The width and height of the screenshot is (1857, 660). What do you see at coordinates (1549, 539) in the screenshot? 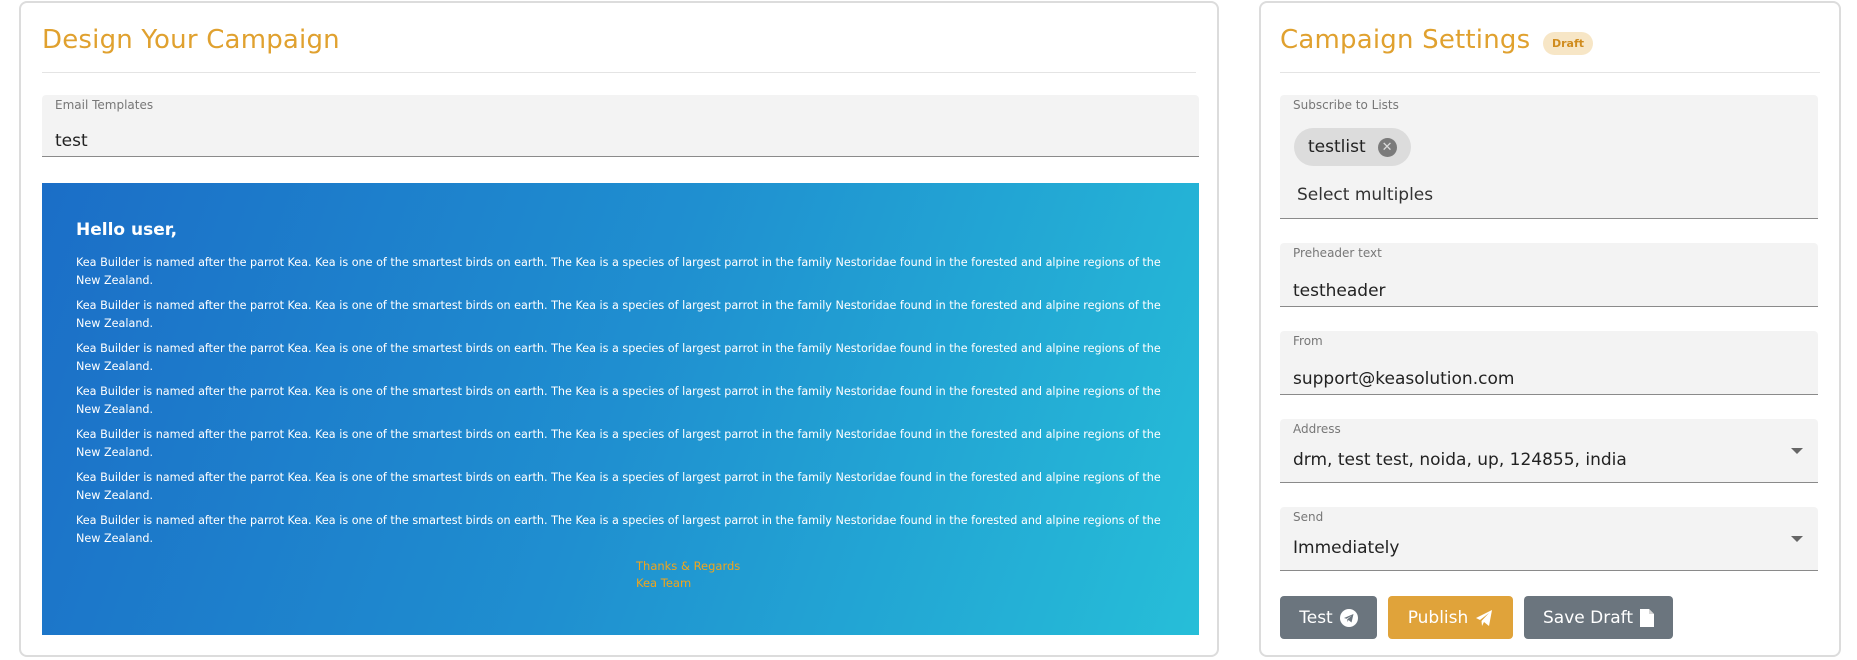
I see `send-select: Send Immediately` at bounding box center [1549, 539].